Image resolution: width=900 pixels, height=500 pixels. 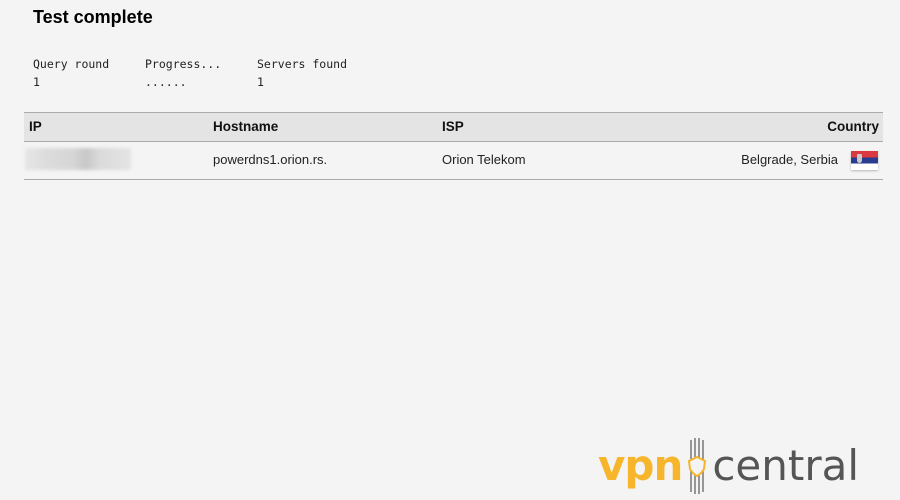 I want to click on logo-text-central: central, so click(x=786, y=465).